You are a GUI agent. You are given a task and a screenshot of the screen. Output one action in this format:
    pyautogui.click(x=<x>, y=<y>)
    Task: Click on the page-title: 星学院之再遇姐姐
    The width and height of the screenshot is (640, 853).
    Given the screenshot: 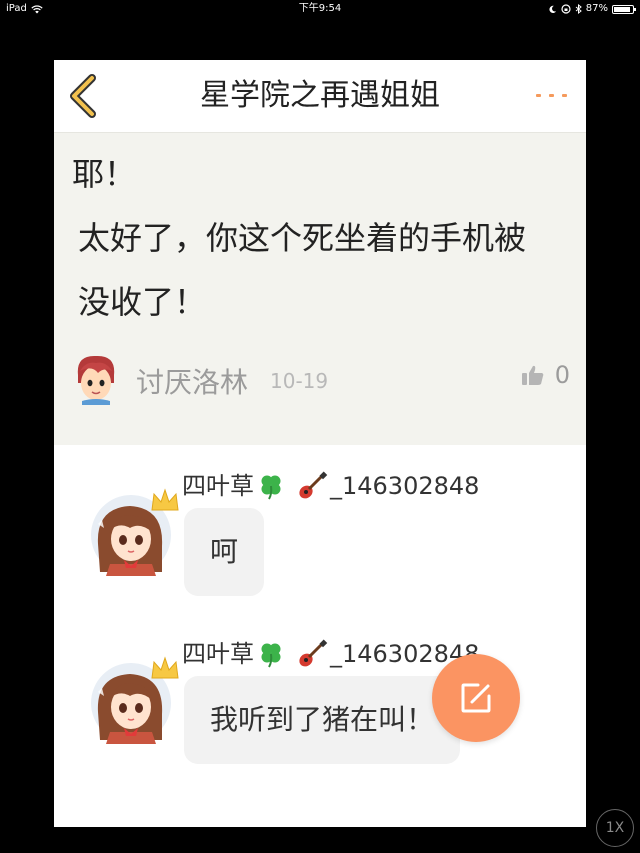 What is the action you would take?
    pyautogui.click(x=320, y=95)
    